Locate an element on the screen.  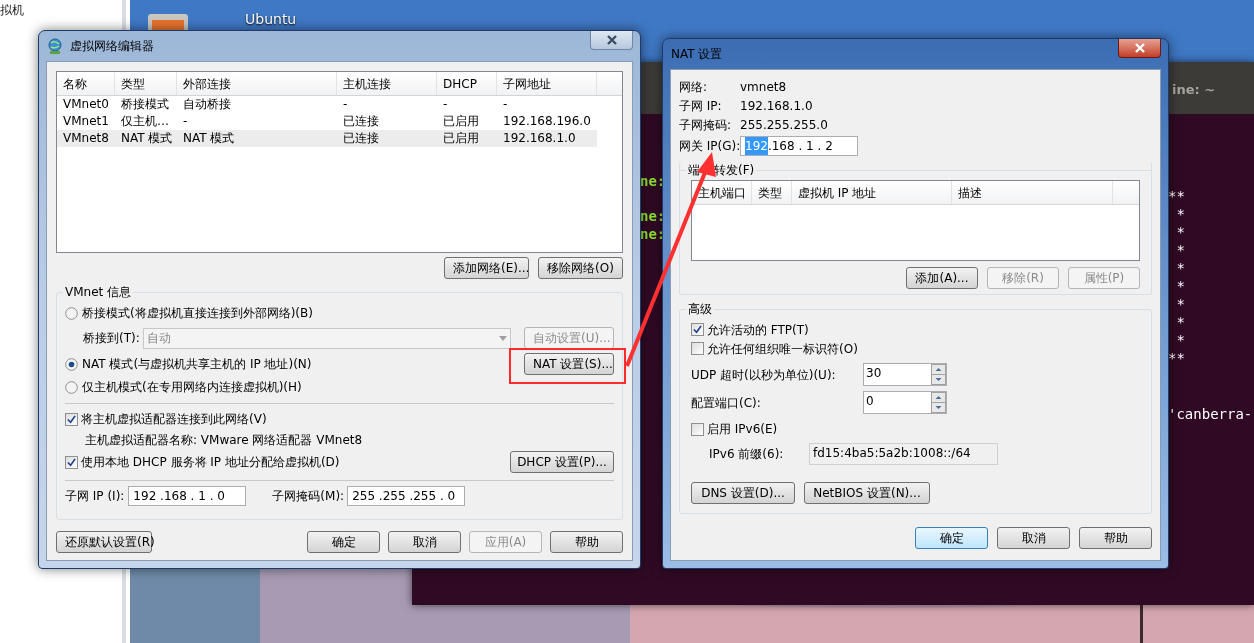
field-label: 子网掩码: is located at coordinates (706, 125).